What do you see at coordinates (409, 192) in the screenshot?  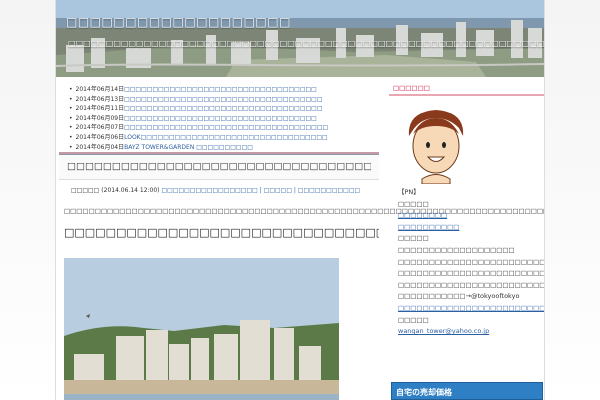 I see `profile-line: 【PN】` at bounding box center [409, 192].